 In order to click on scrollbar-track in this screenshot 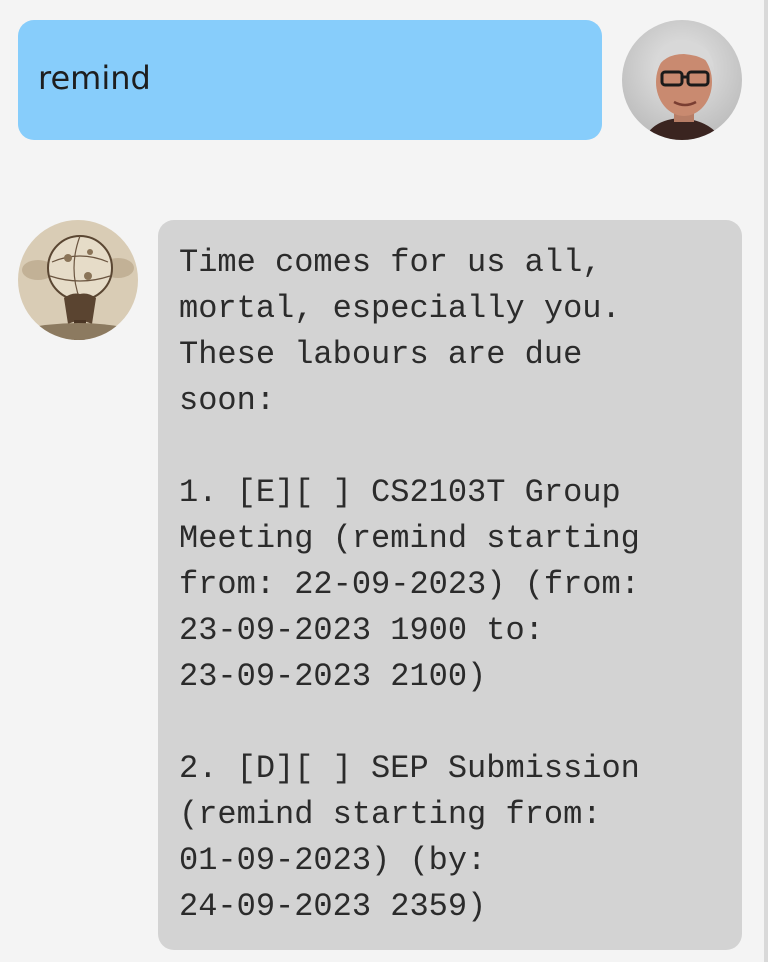, I will do `click(766, 481)`.